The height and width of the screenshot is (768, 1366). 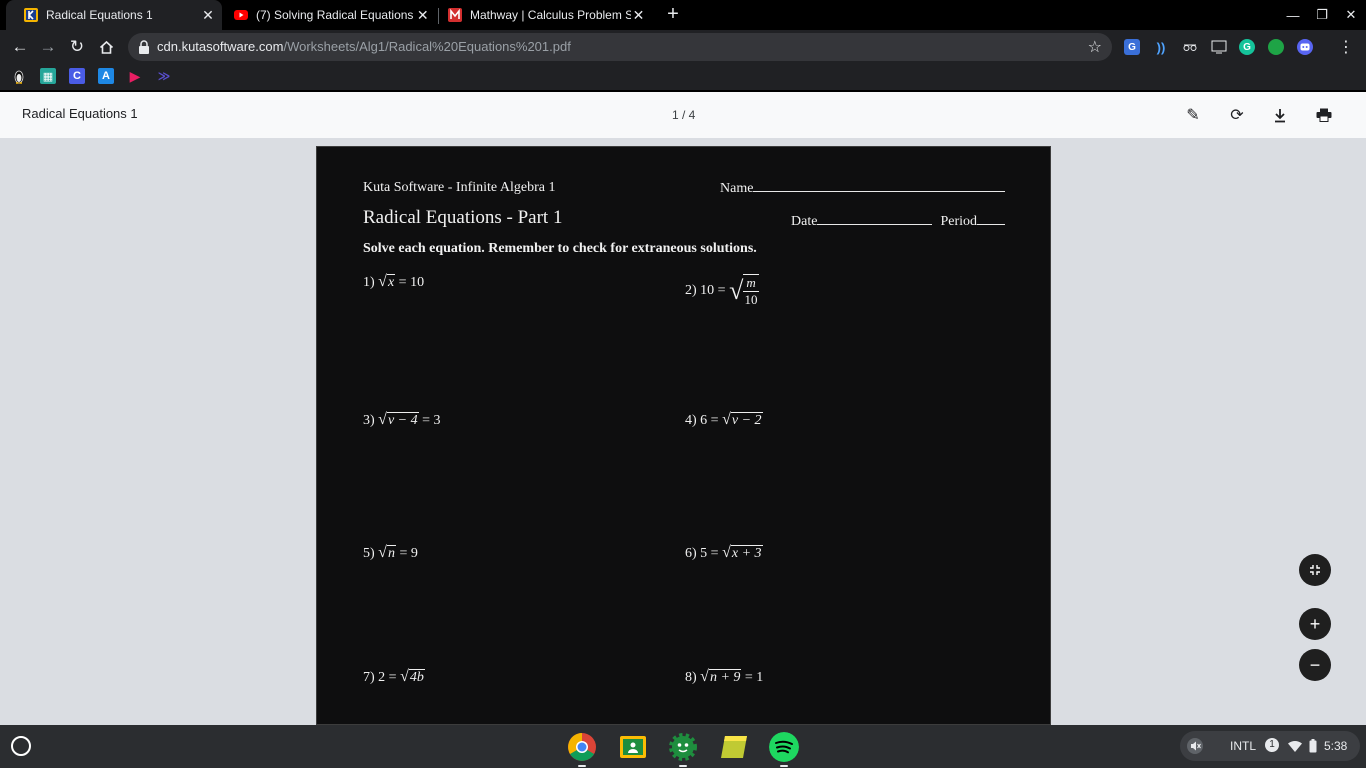 I want to click on new-tab-button: +, so click(x=673, y=15).